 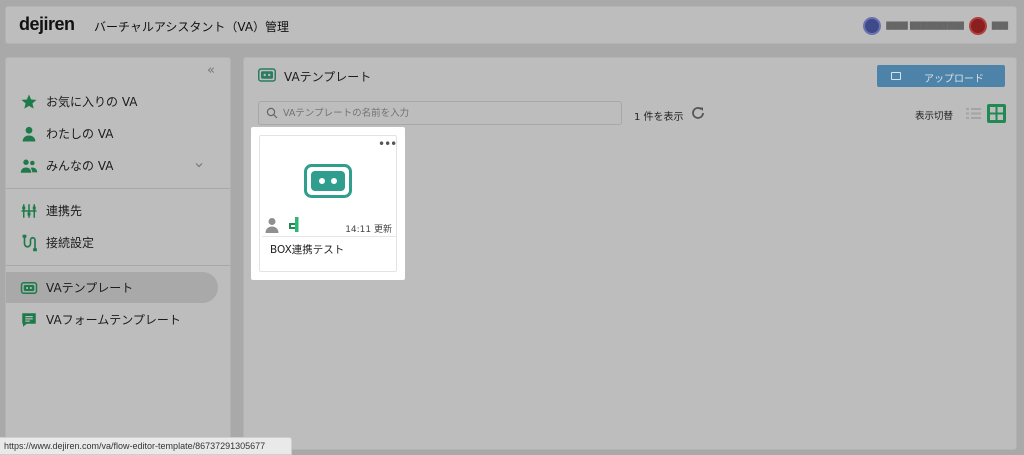 What do you see at coordinates (64, 211) in the screenshot?
I see `sidebar-item-label: 連携先` at bounding box center [64, 211].